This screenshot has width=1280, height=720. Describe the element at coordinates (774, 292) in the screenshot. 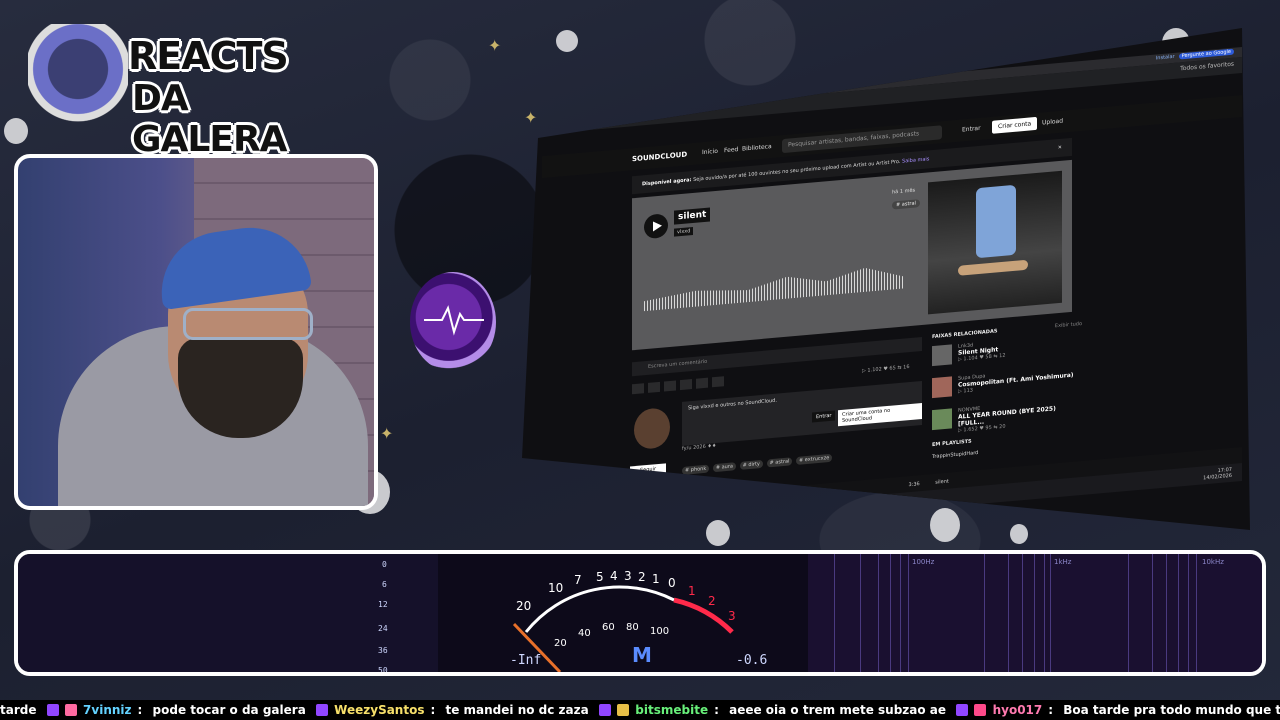

I see `waveform` at that location.